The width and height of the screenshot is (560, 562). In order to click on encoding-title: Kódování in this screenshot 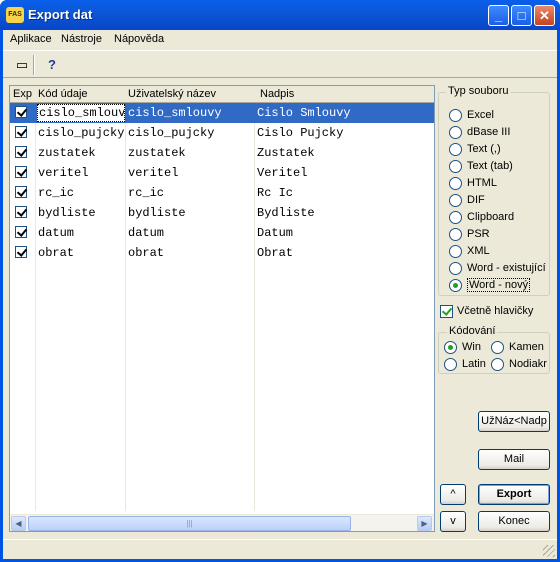, I will do `click(472, 331)`.